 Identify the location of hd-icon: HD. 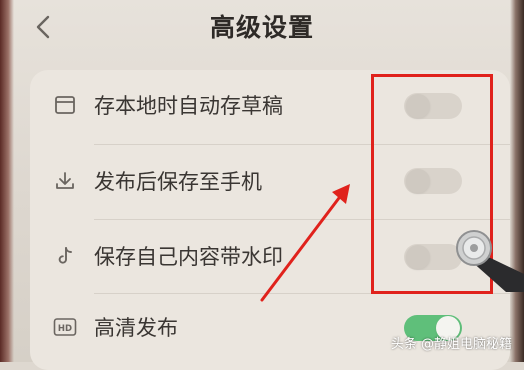
(65, 327).